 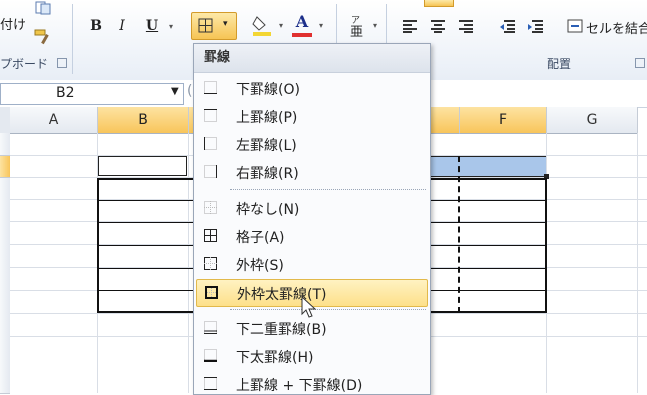 I want to click on decrease-indent-icon, so click(x=507, y=26).